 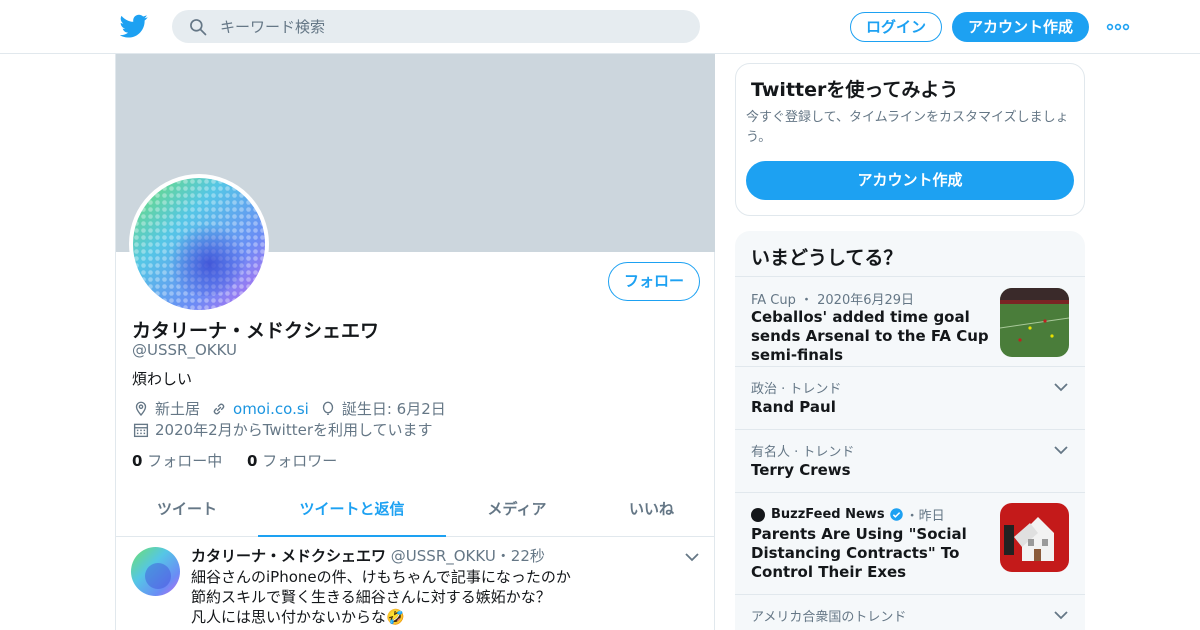 What do you see at coordinates (801, 470) in the screenshot?
I see `trend-title: Terry Crews` at bounding box center [801, 470].